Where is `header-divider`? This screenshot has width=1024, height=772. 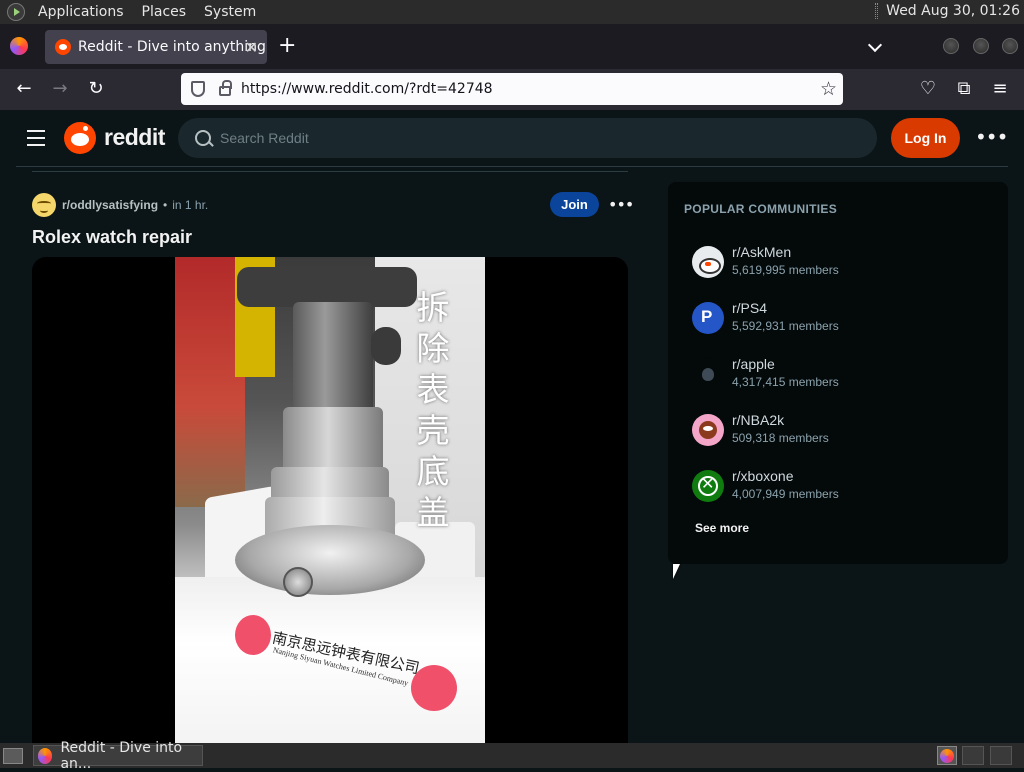
header-divider is located at coordinates (512, 166).